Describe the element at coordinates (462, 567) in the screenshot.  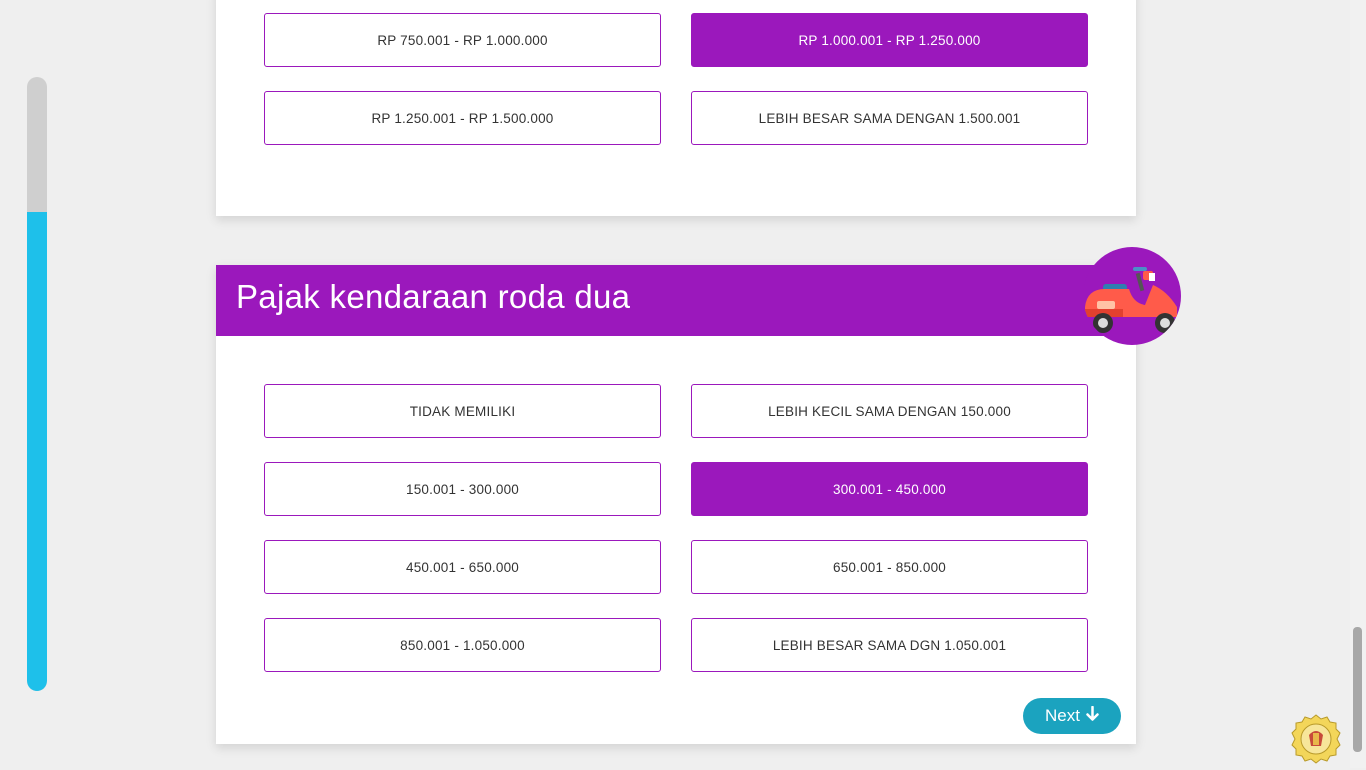
I see `vehicle-tax-option-5: 450.001 - 650.000` at that location.